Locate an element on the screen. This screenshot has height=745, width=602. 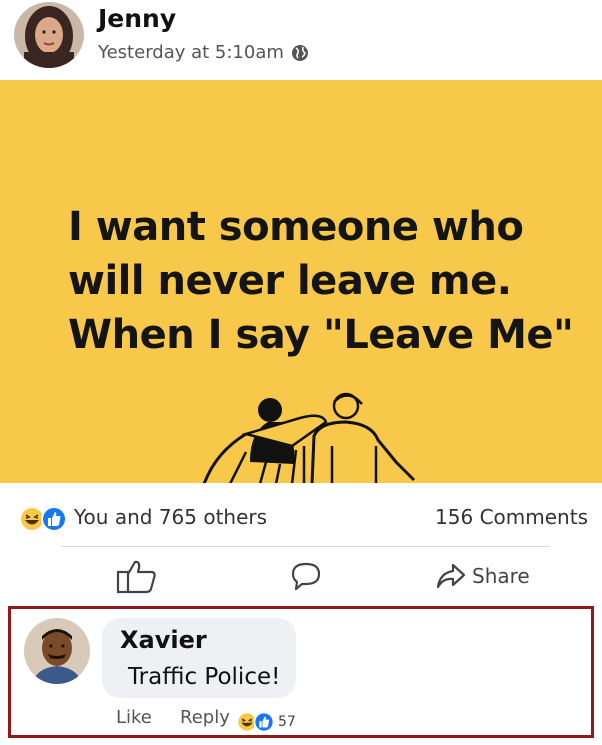
share-button: Share is located at coordinates (483, 576).